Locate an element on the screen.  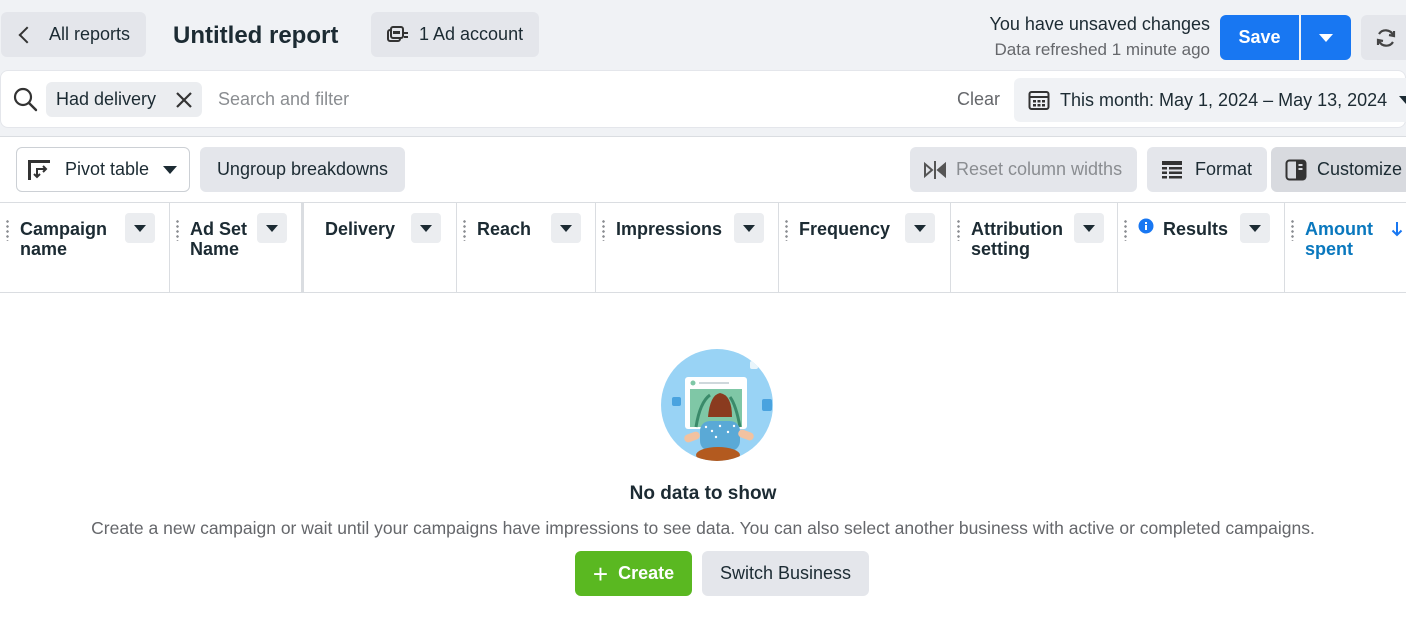
column-label: Amount is located at coordinates (1339, 229).